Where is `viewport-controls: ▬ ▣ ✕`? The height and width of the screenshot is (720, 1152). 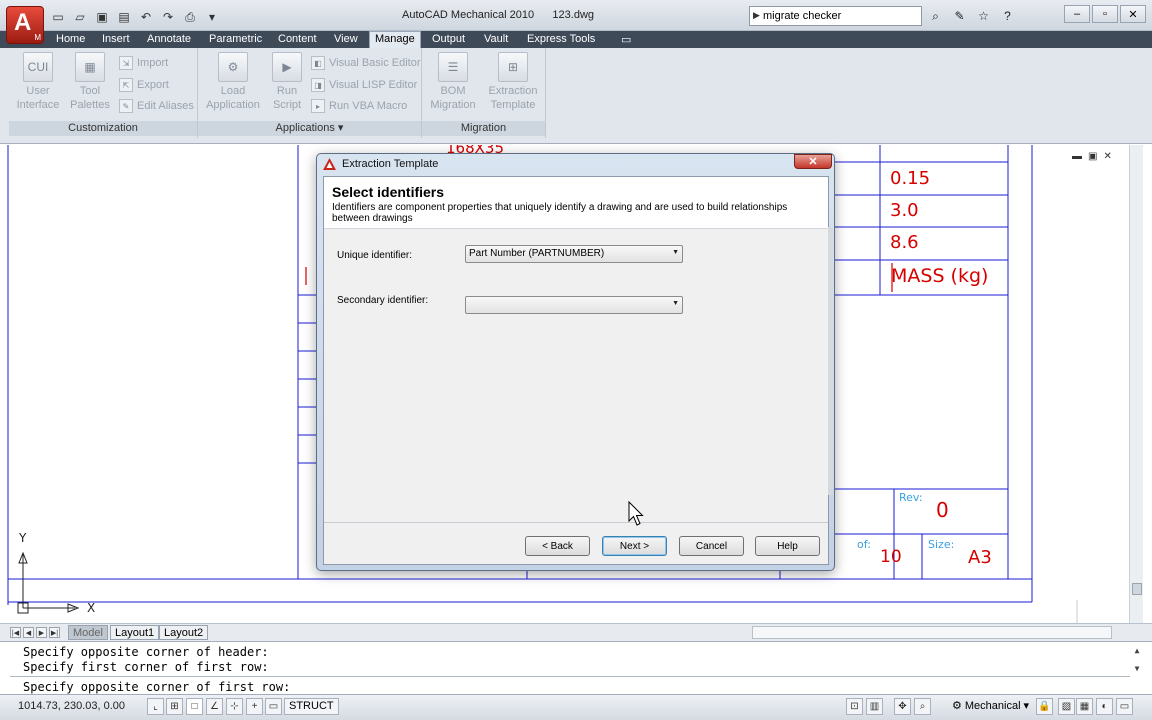 viewport-controls: ▬ ▣ ✕ is located at coordinates (1092, 156).